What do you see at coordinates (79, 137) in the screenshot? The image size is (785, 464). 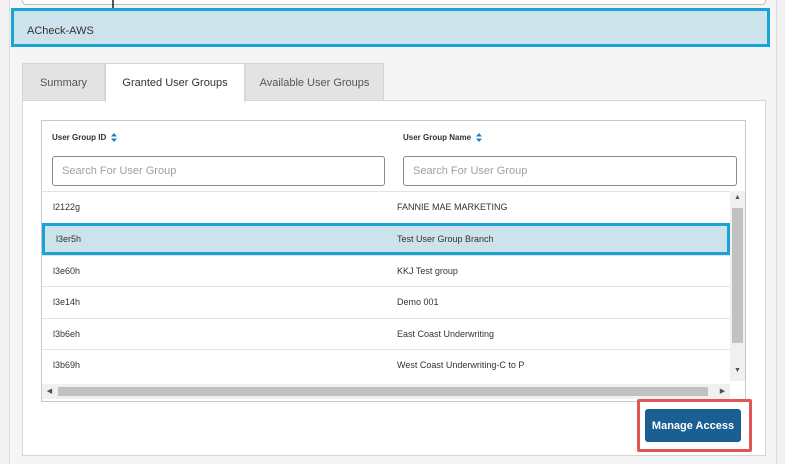 I see `column-header-label: User Group ID` at bounding box center [79, 137].